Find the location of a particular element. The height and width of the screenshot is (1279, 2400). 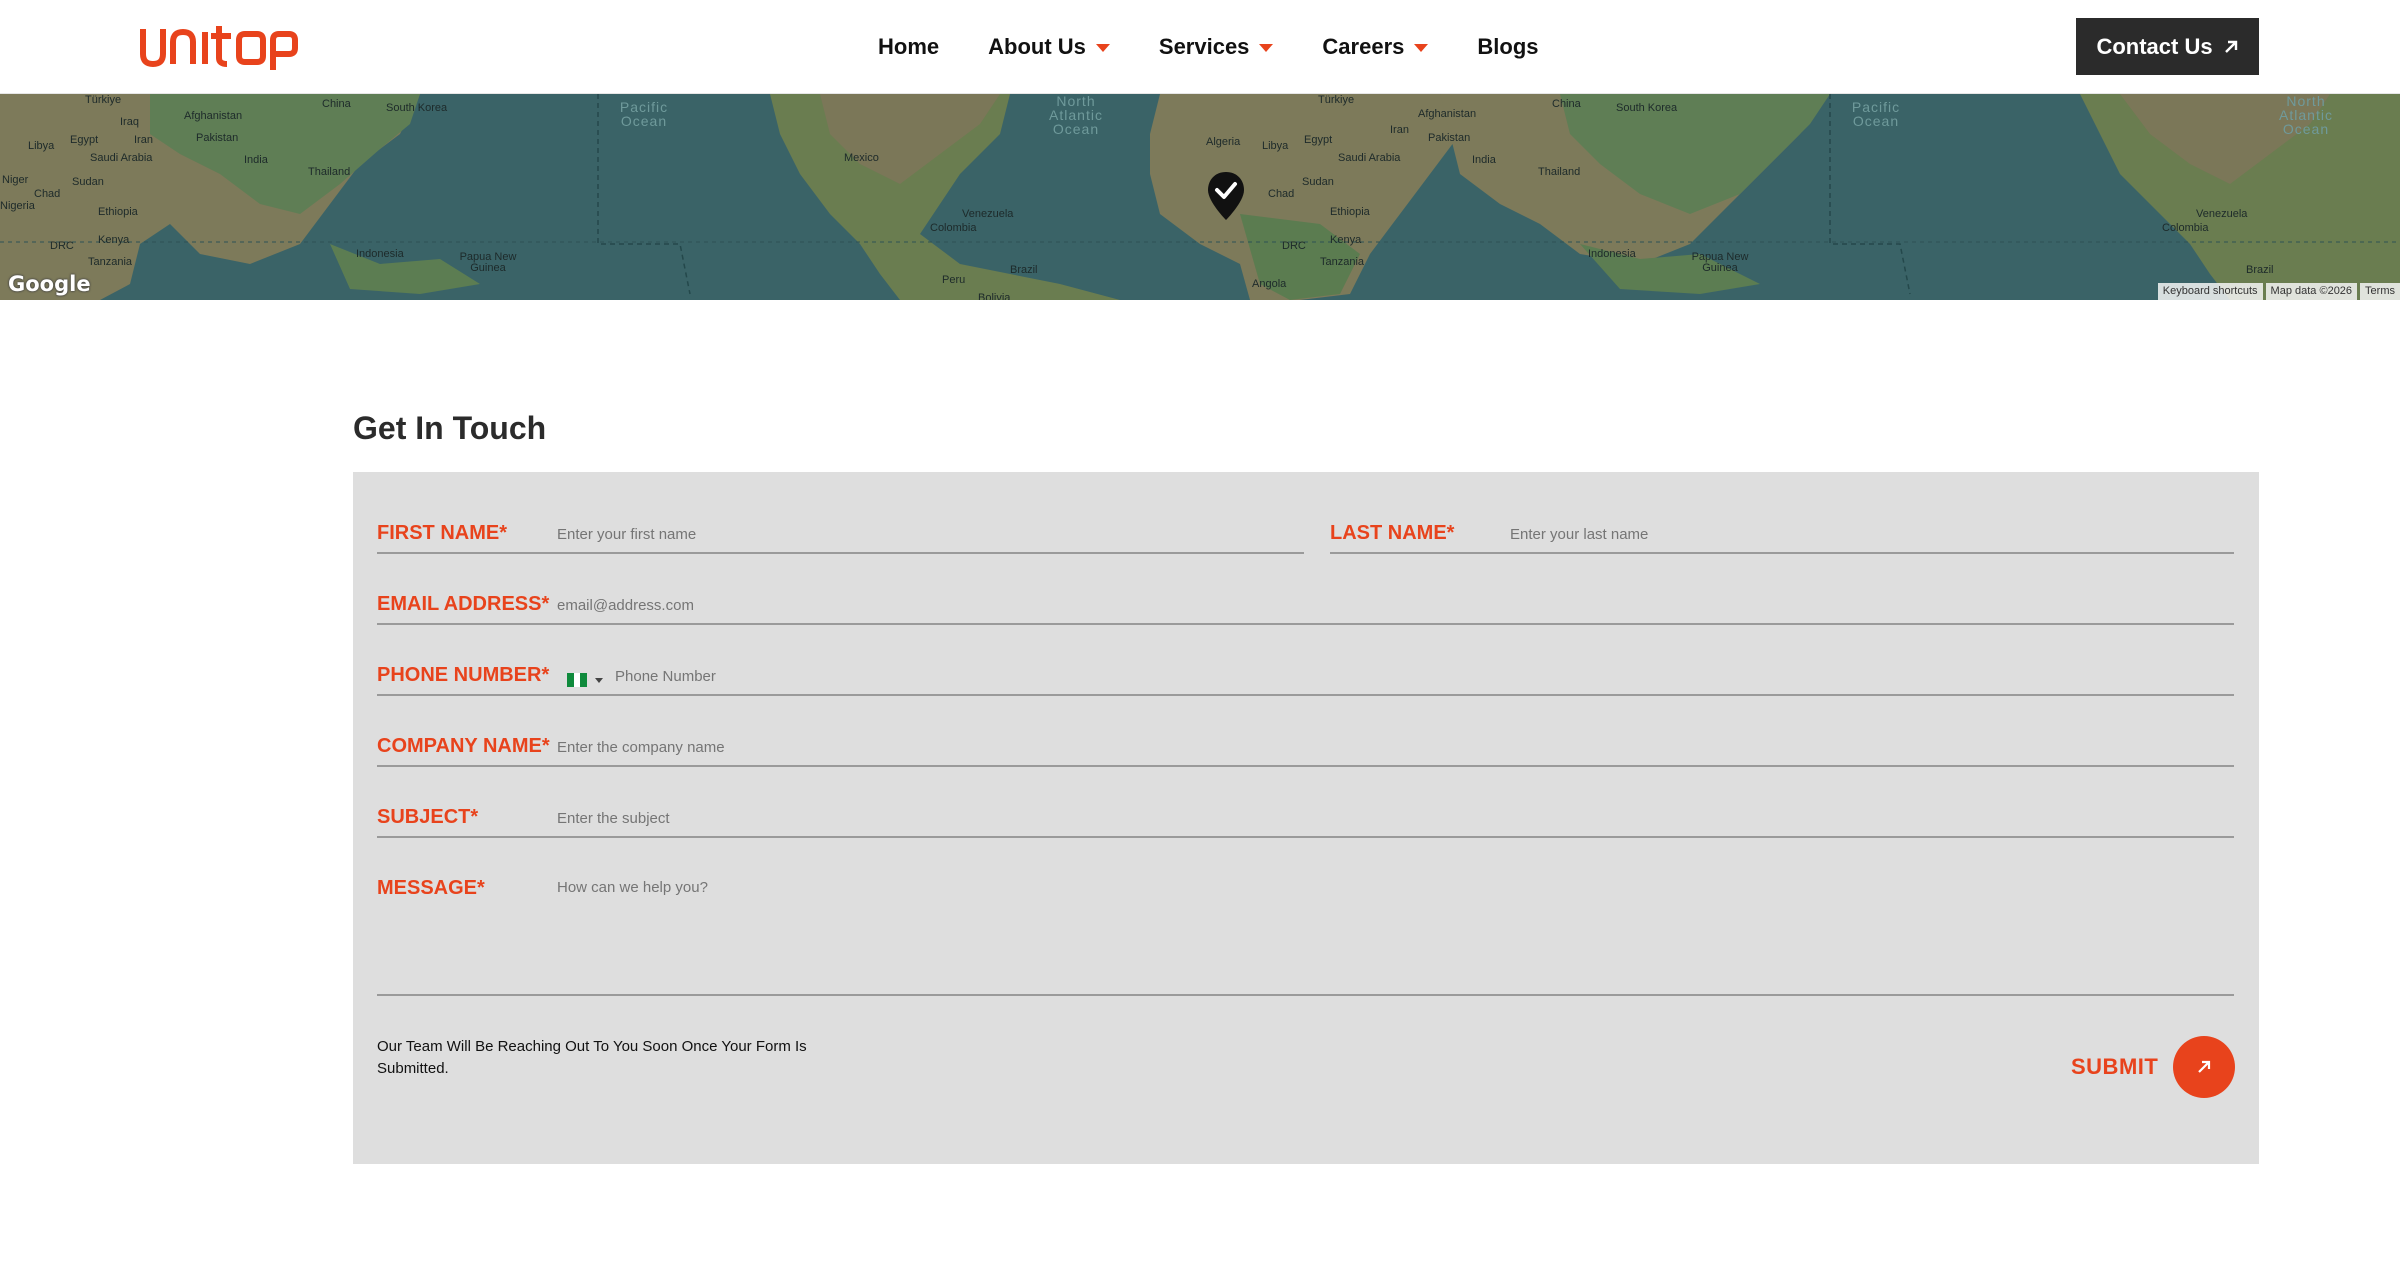

message-label: MESSAGE* is located at coordinates (431, 888).